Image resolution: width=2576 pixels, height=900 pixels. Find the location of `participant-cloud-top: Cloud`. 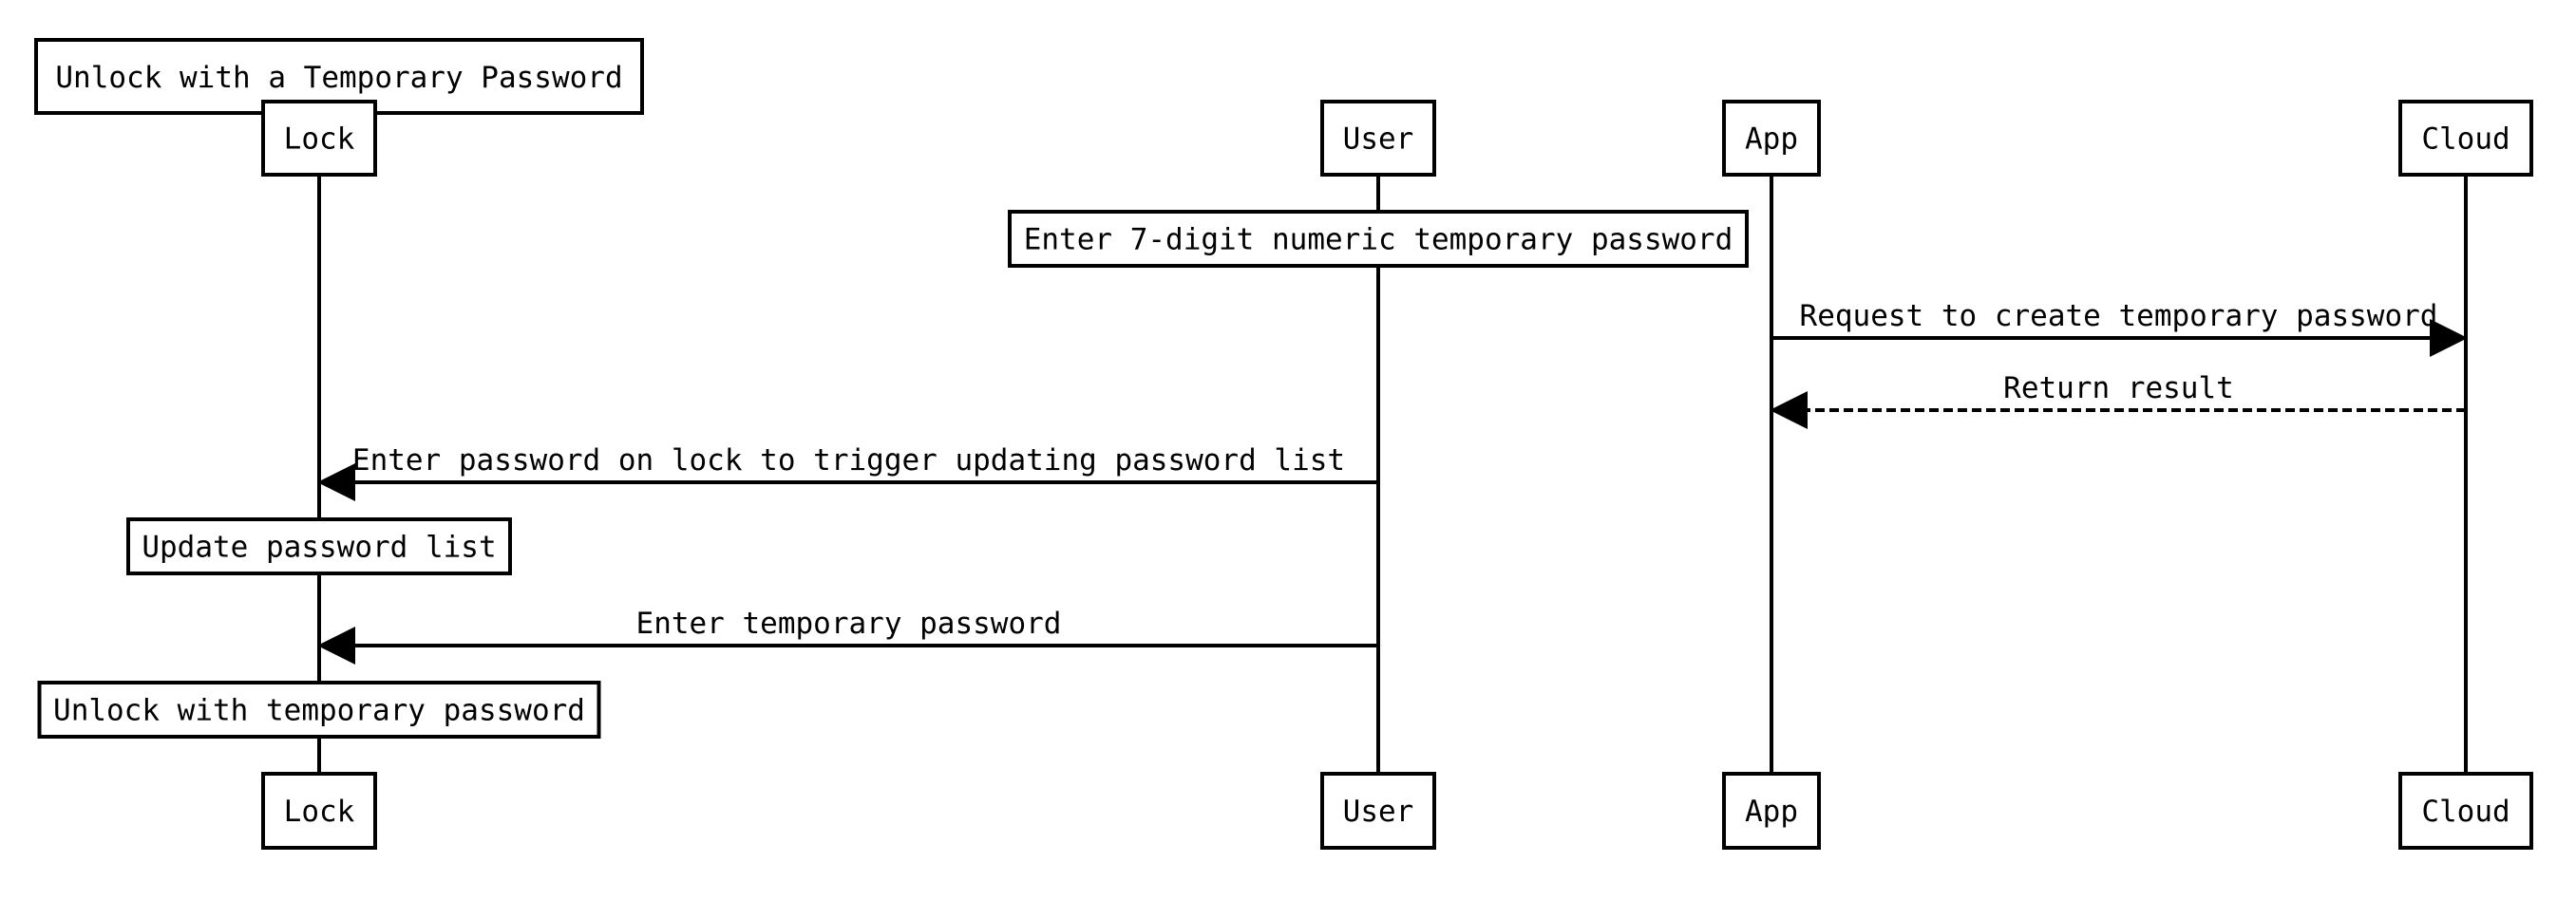

participant-cloud-top: Cloud is located at coordinates (2465, 138).